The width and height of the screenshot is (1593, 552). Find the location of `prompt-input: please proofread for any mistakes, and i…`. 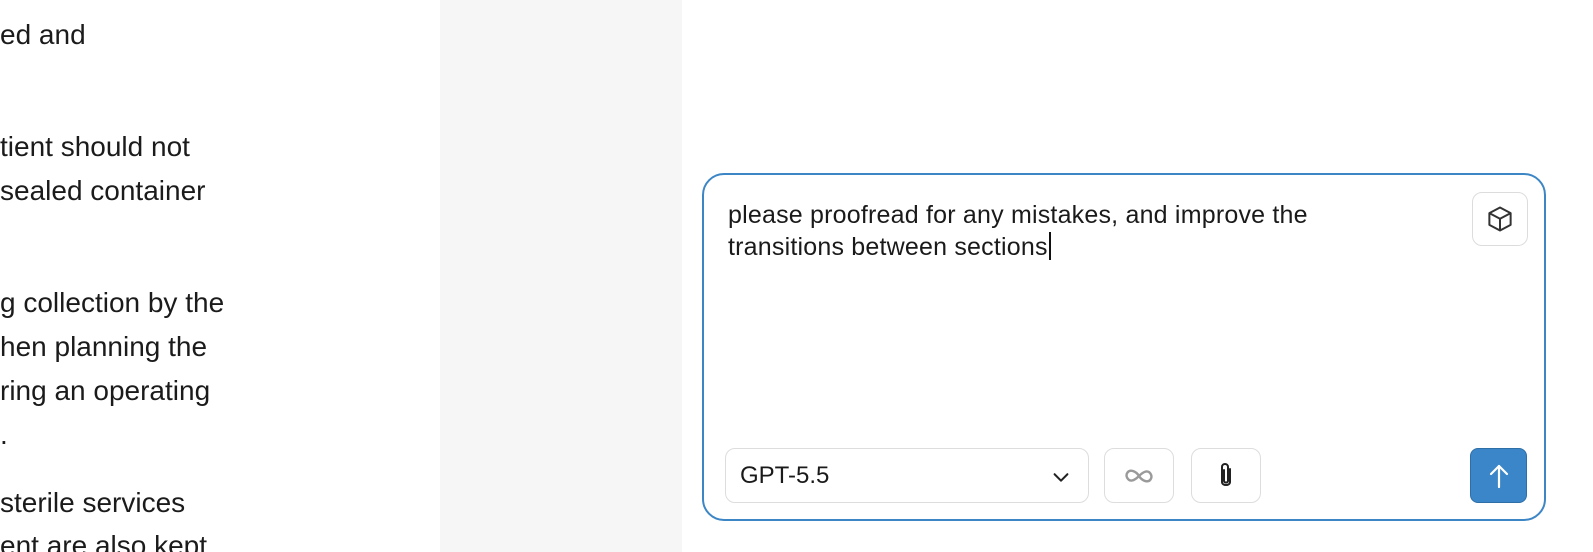

prompt-input: please proofread for any mistakes, and i… is located at coordinates (1078, 231).